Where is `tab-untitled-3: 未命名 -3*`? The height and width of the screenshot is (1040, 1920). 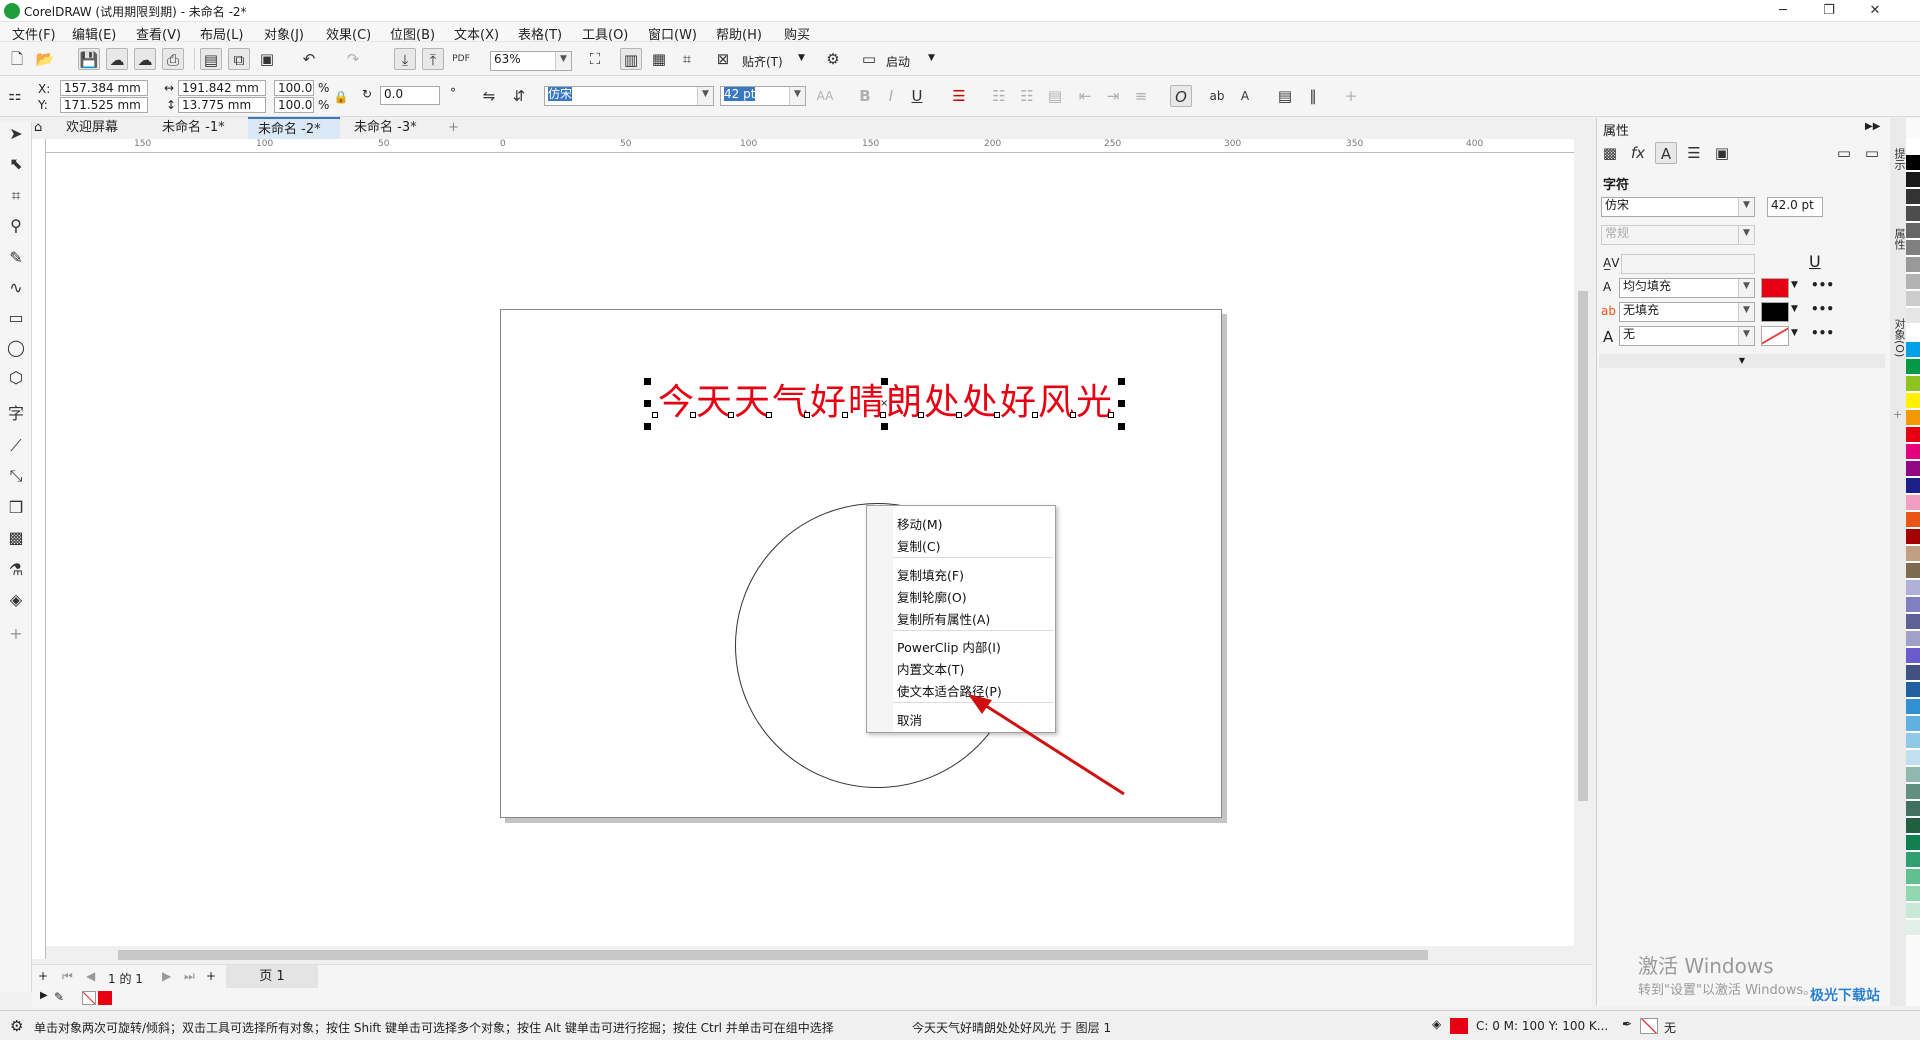 tab-untitled-3: 未命名 -3* is located at coordinates (390, 128).